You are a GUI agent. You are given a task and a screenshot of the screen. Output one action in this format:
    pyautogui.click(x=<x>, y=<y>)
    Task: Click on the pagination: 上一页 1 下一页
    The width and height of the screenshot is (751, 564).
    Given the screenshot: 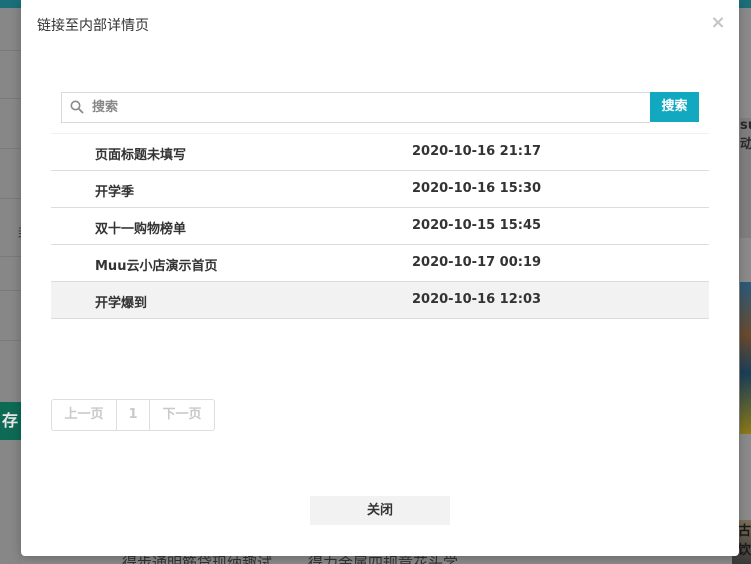 What is the action you would take?
    pyautogui.click(x=133, y=415)
    